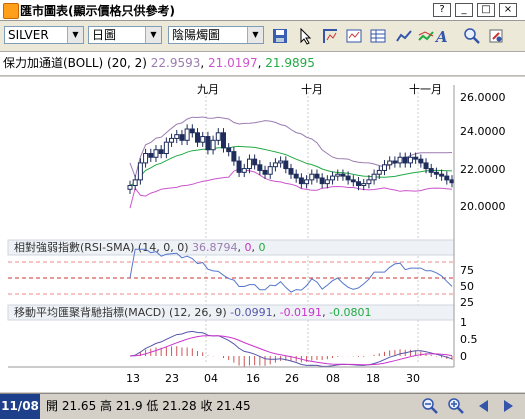 The image size is (525, 419). What do you see at coordinates (253, 378) in the screenshot?
I see `date-label: 16` at bounding box center [253, 378].